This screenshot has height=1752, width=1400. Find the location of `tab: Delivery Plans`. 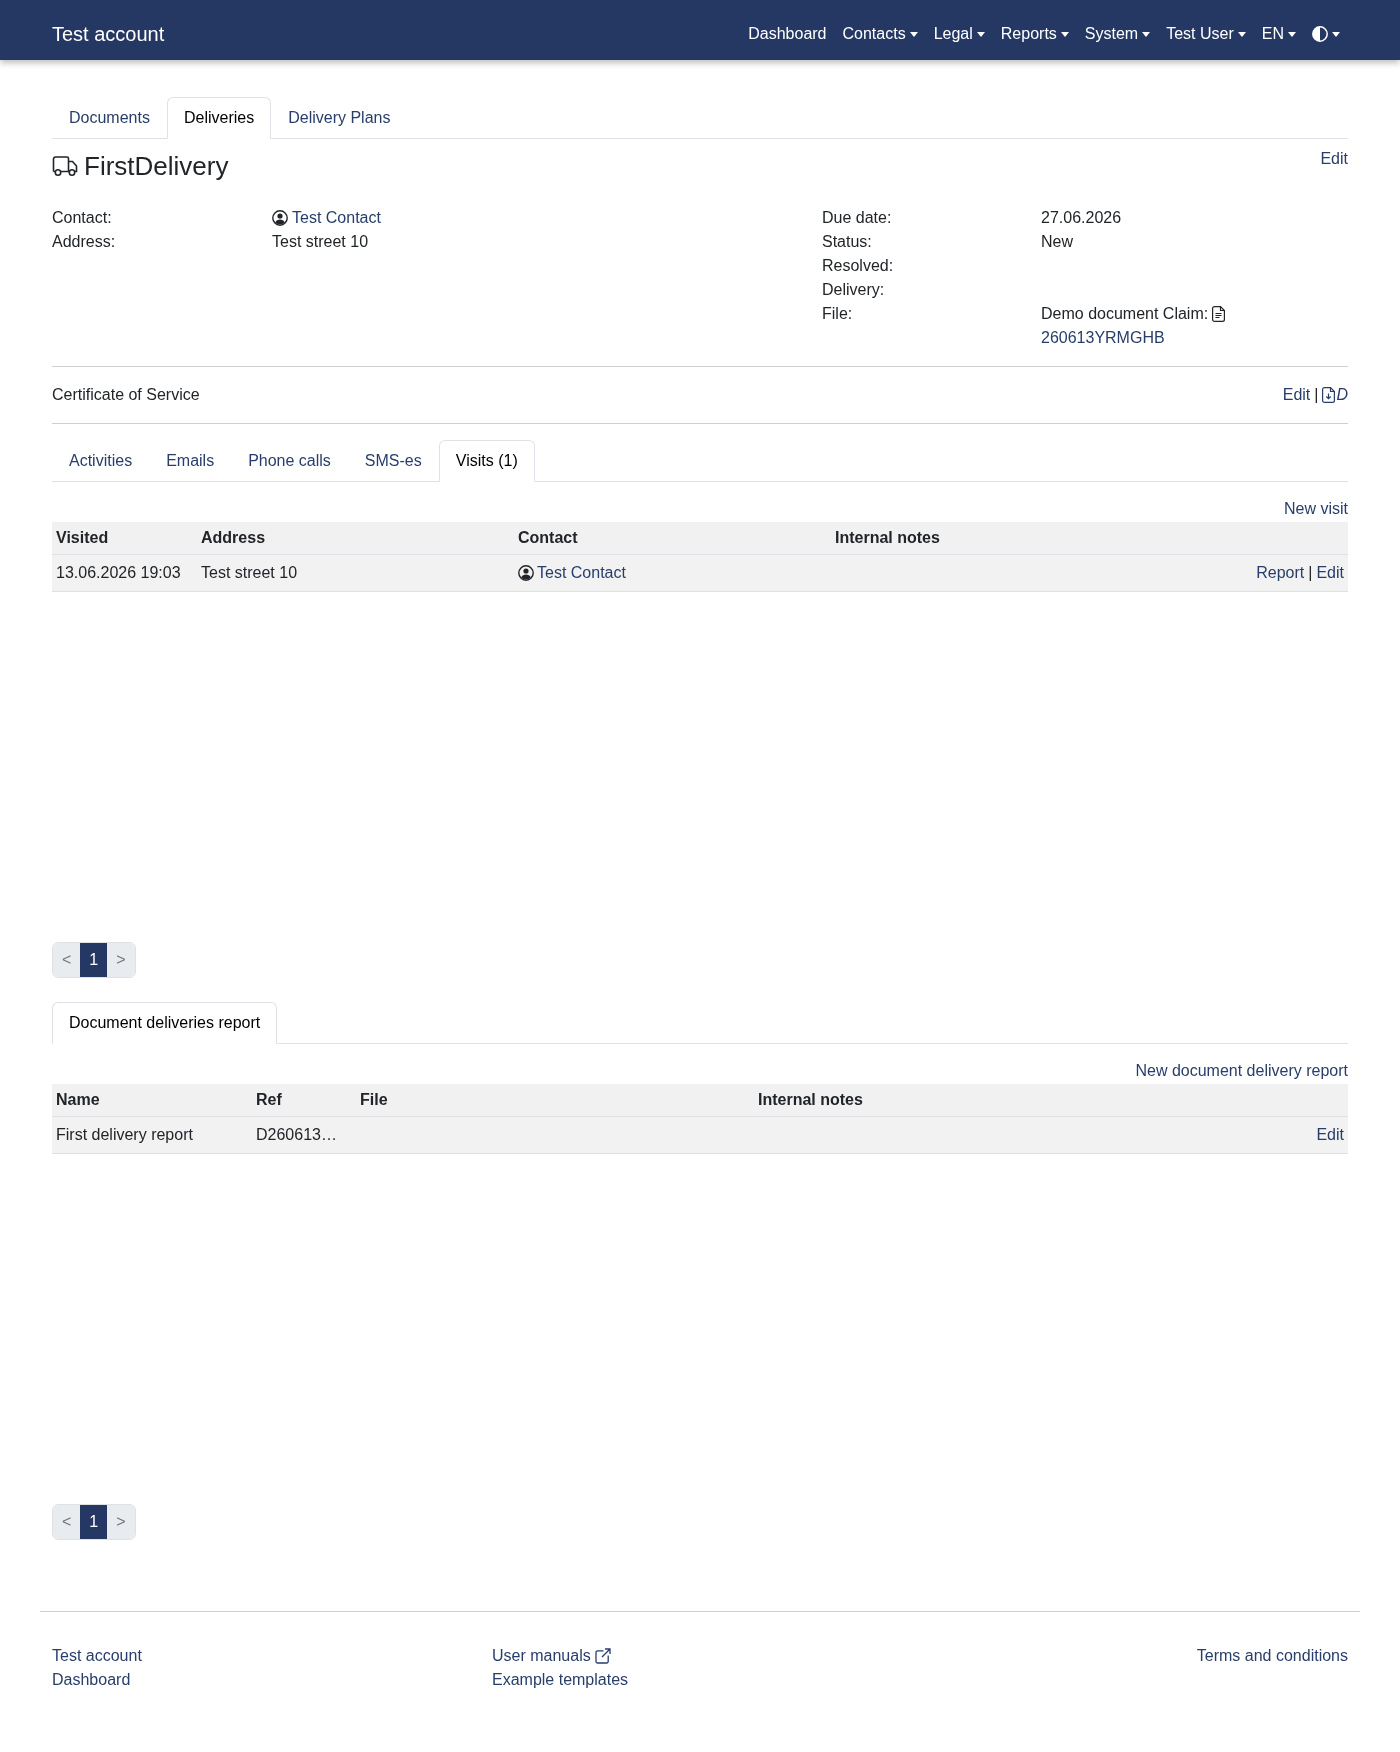

tab: Delivery Plans is located at coordinates (339, 118).